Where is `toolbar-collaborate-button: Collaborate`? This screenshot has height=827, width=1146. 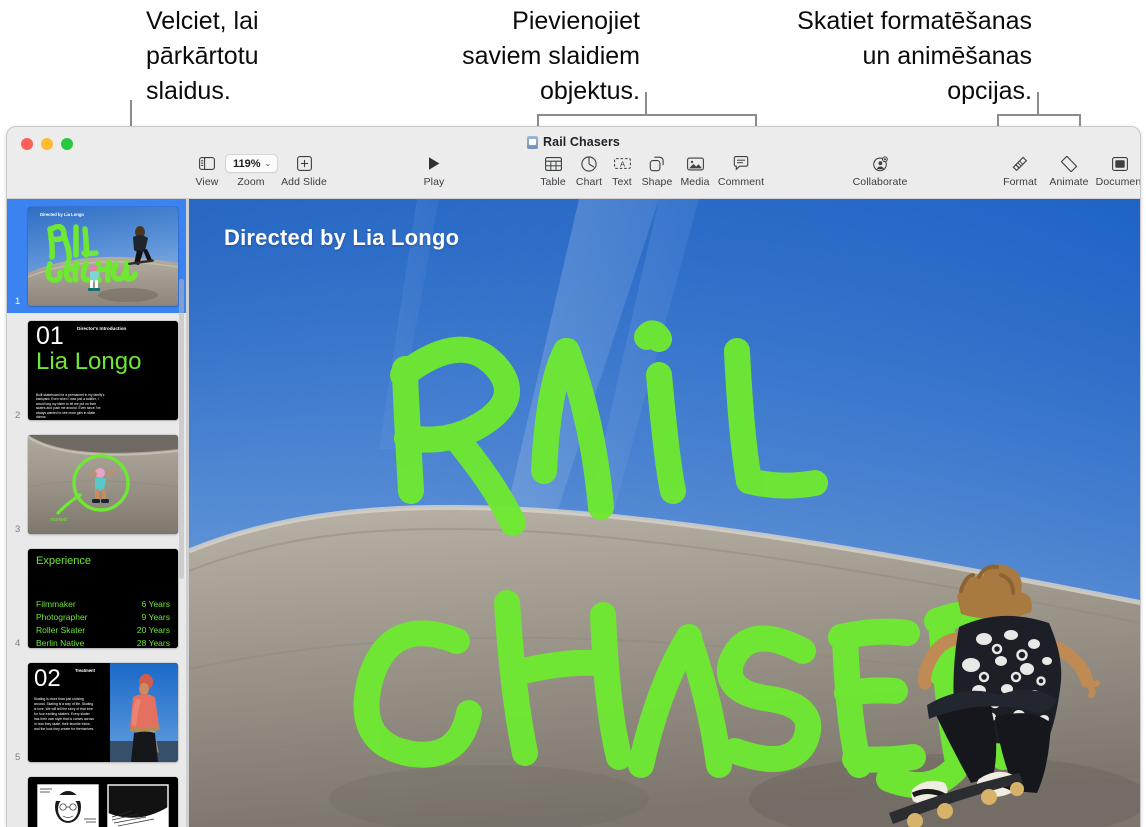 toolbar-collaborate-button: Collaborate is located at coordinates (880, 171).